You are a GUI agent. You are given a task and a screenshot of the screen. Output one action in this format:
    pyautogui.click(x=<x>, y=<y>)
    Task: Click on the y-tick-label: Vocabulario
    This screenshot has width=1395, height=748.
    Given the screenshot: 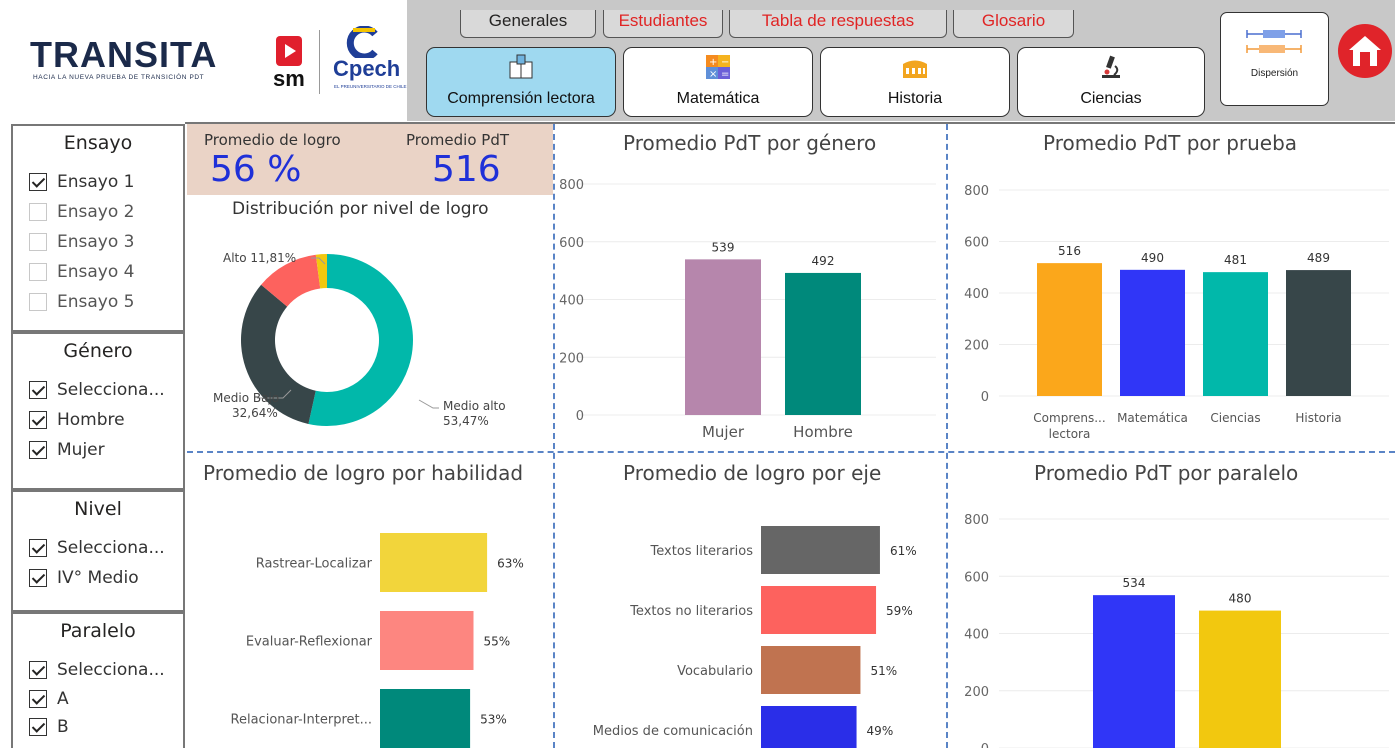 What is the action you would take?
    pyautogui.click(x=715, y=671)
    